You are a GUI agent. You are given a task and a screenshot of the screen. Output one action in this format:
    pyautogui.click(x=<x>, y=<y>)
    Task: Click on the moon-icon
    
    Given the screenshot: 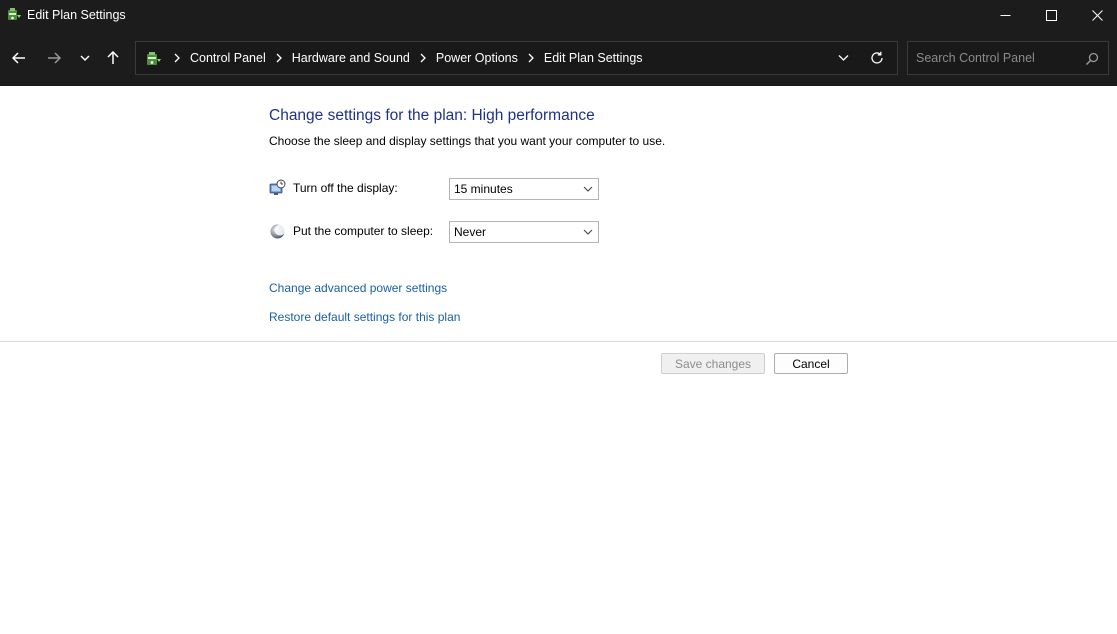 What is the action you would take?
    pyautogui.click(x=277, y=231)
    